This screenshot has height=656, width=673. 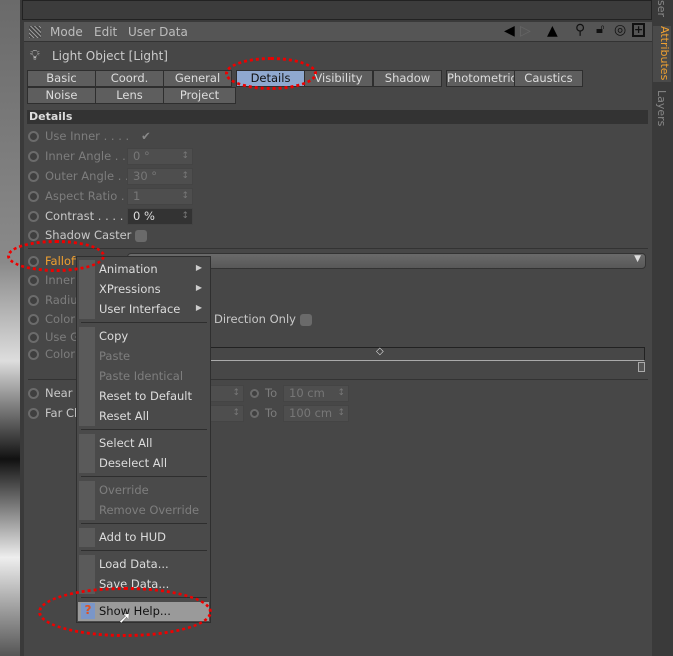 I want to click on tab-general: General, so click(x=197, y=78).